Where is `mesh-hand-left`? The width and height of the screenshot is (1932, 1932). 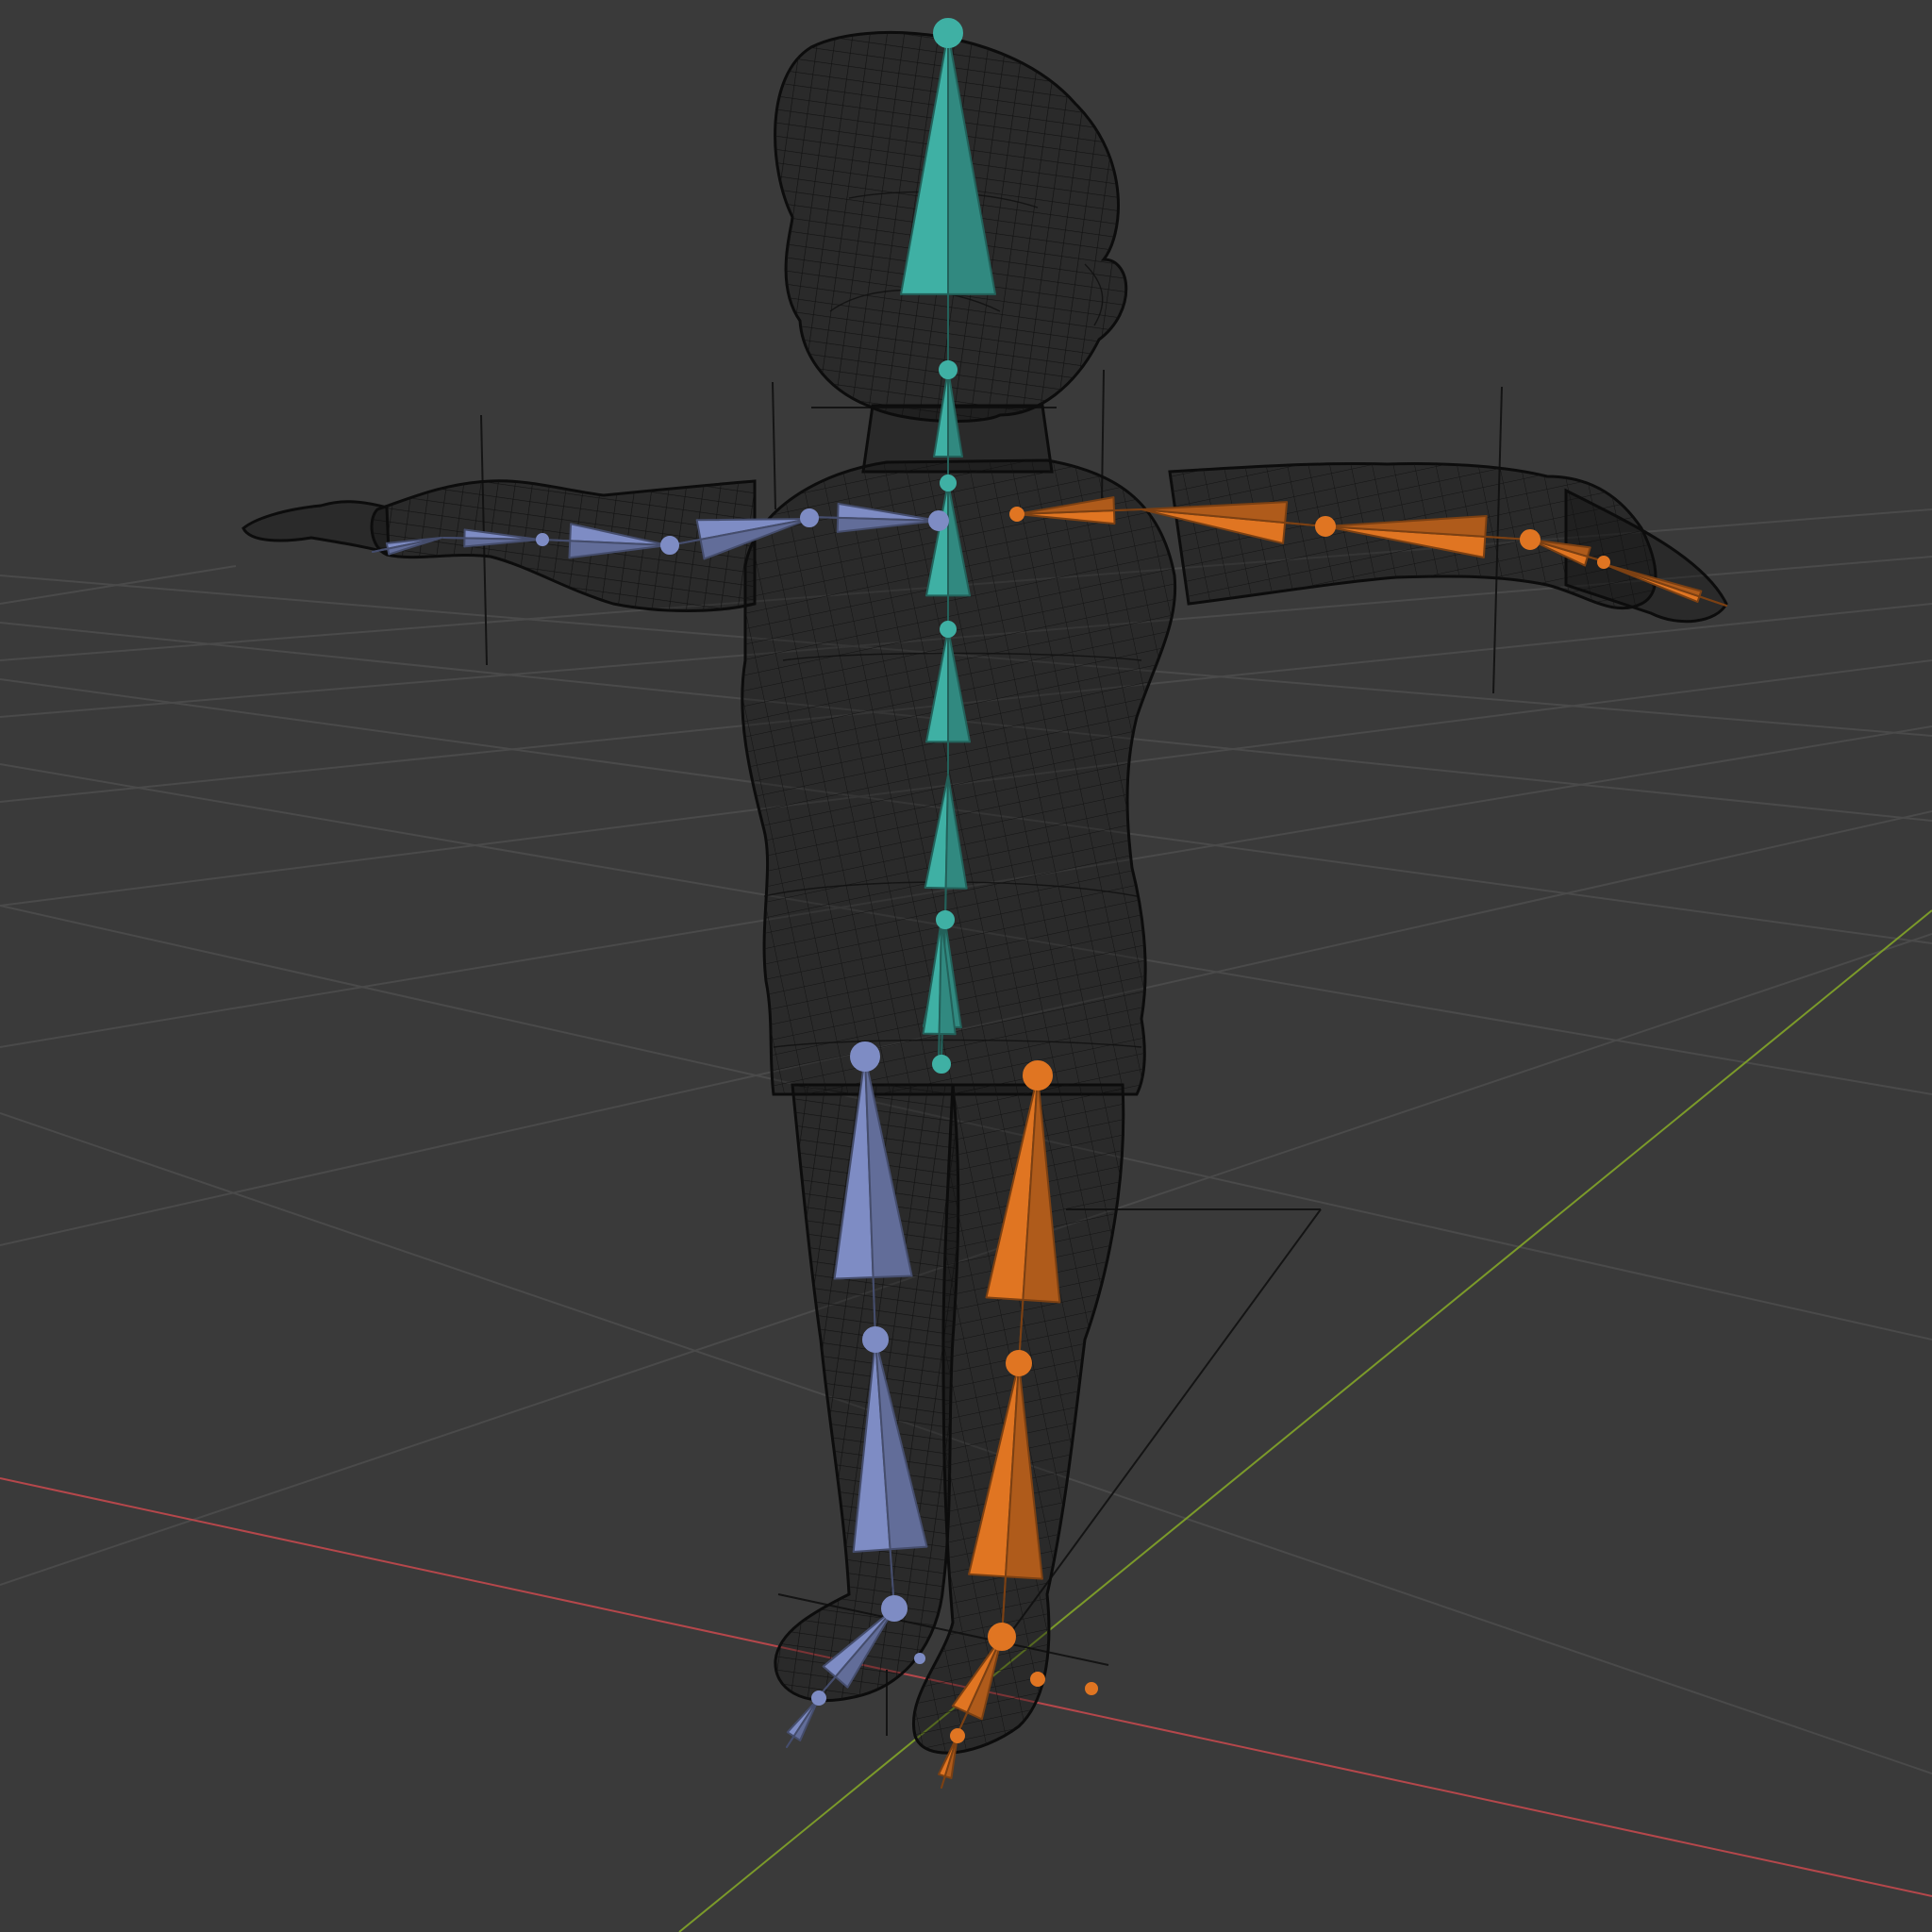
mesh-hand-left is located at coordinates (317, 528).